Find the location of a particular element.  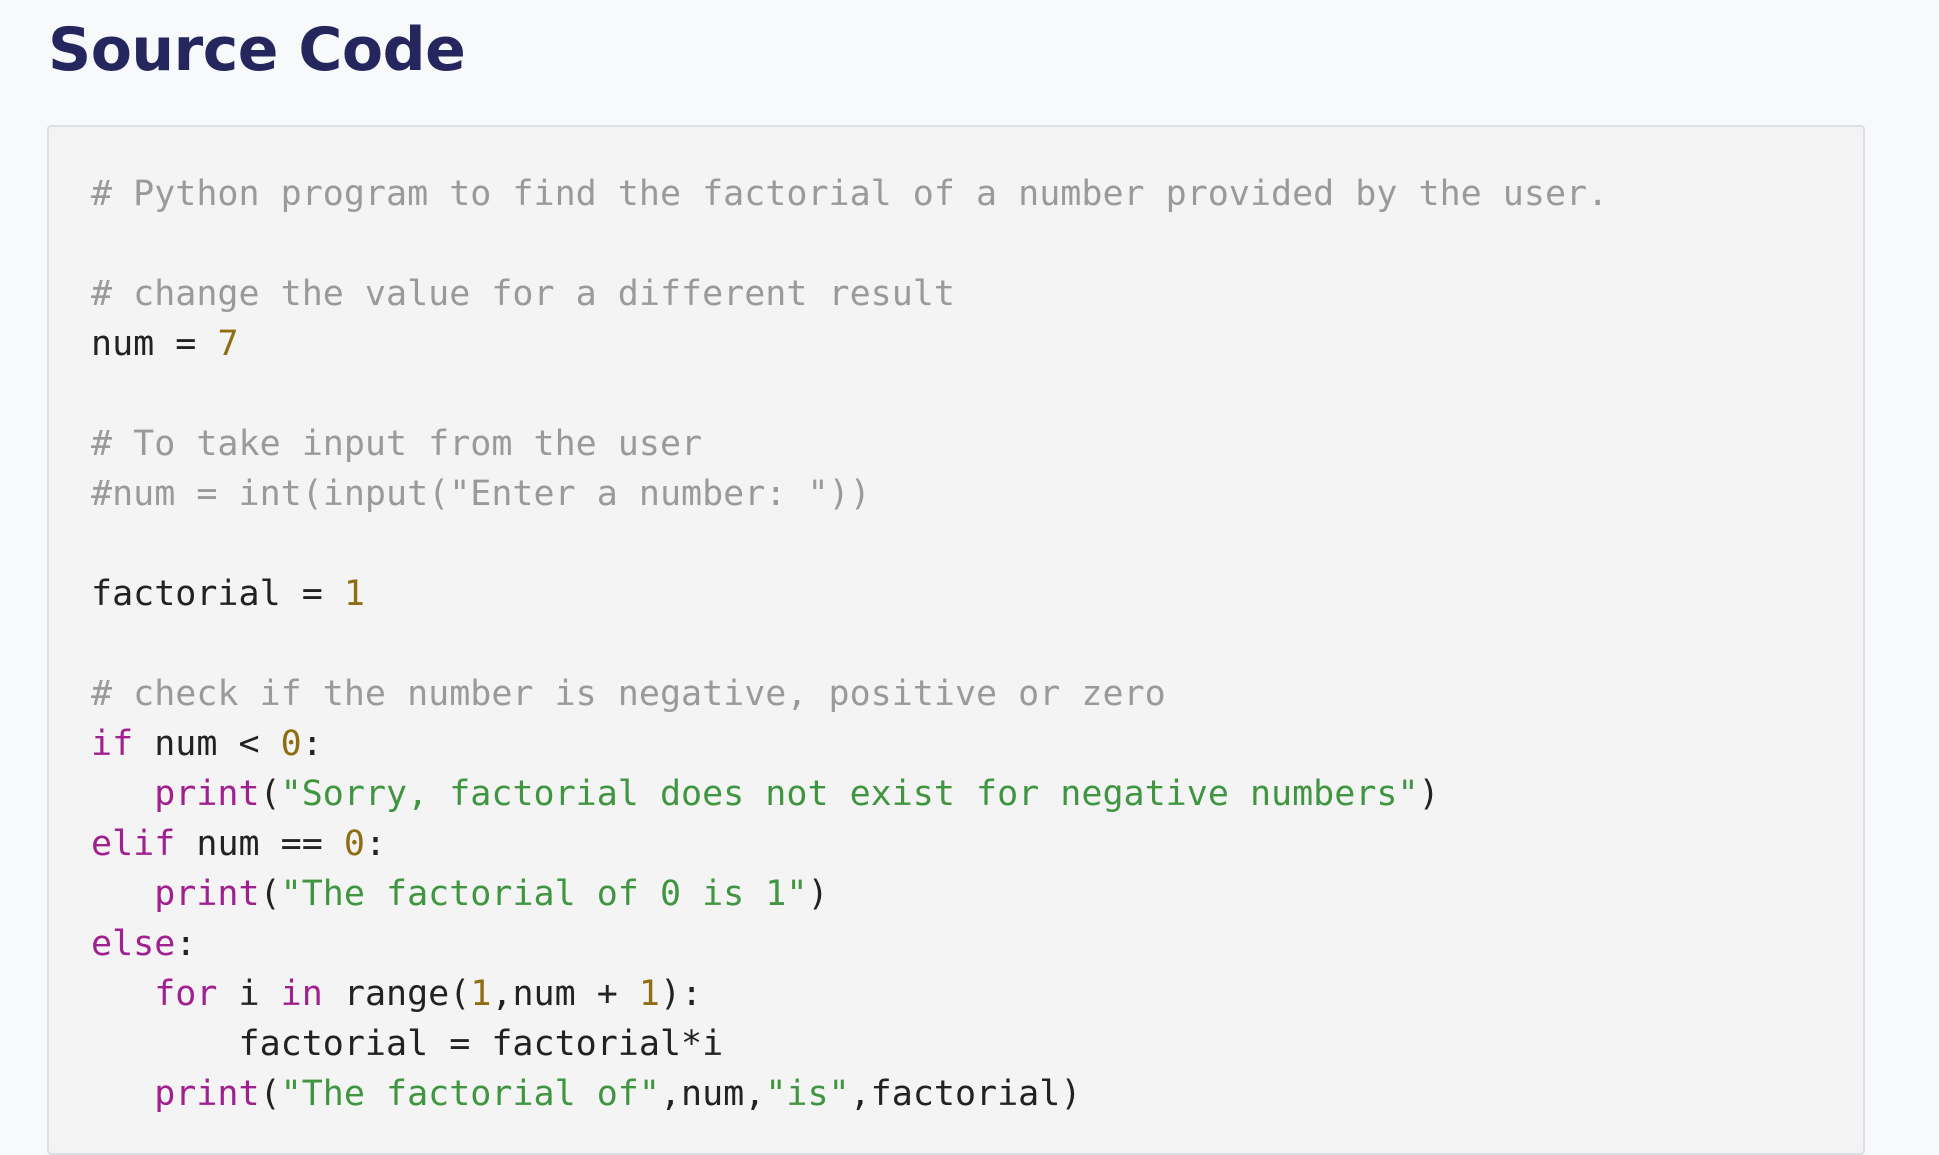

page-title: Source Code is located at coordinates (257, 50).